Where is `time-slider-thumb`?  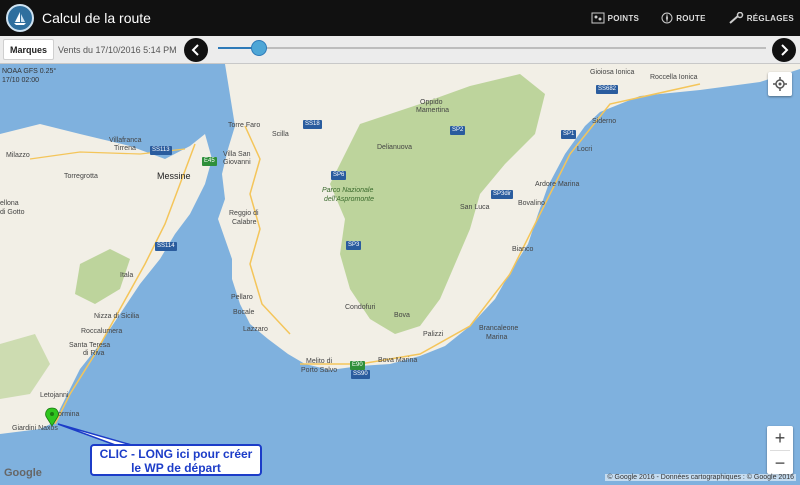
time-slider-thumb is located at coordinates (259, 48).